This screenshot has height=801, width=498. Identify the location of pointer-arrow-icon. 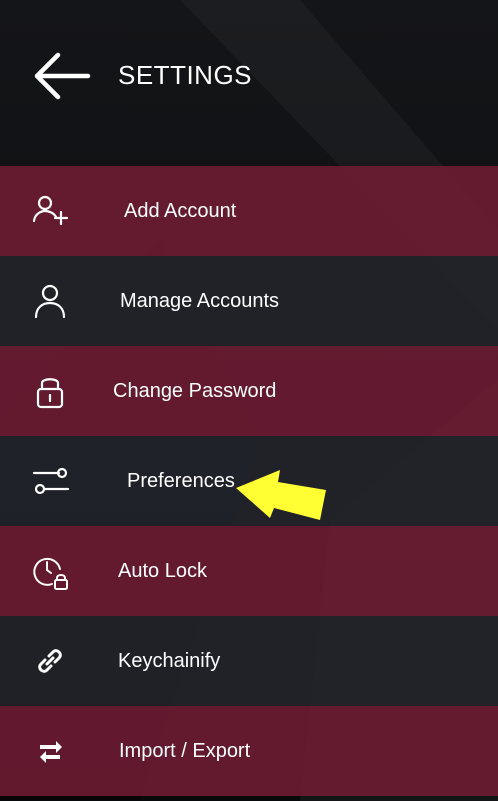
(281, 495).